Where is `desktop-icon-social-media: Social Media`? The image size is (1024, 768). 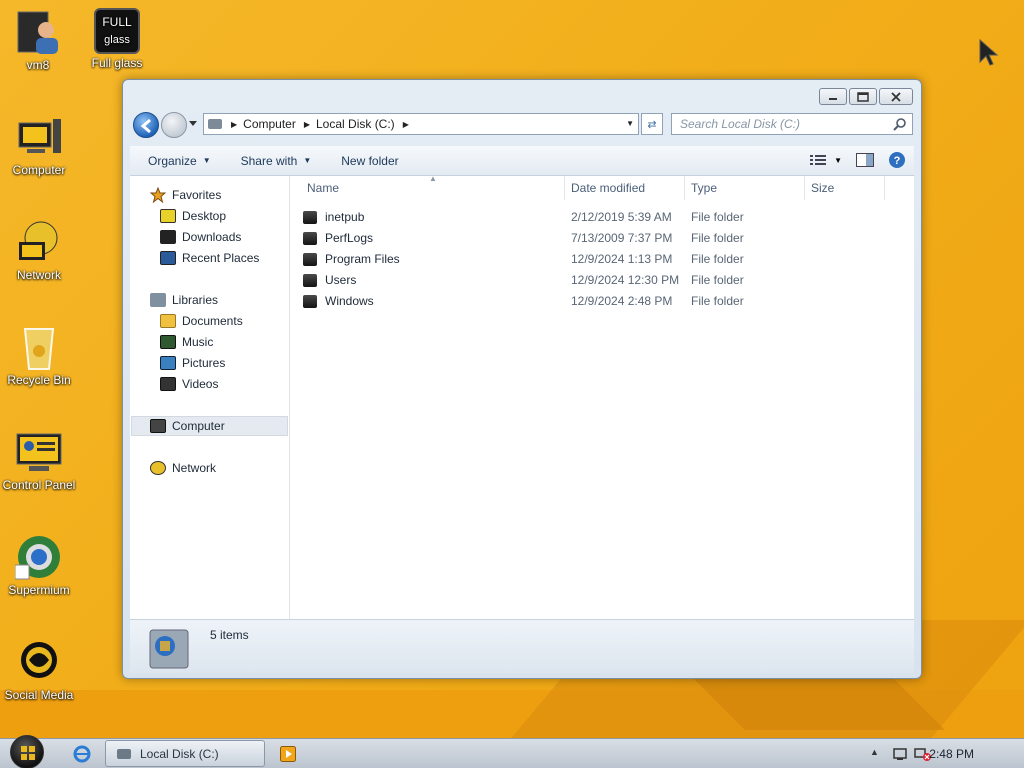 desktop-icon-social-media: Social Media is located at coordinates (39, 670).